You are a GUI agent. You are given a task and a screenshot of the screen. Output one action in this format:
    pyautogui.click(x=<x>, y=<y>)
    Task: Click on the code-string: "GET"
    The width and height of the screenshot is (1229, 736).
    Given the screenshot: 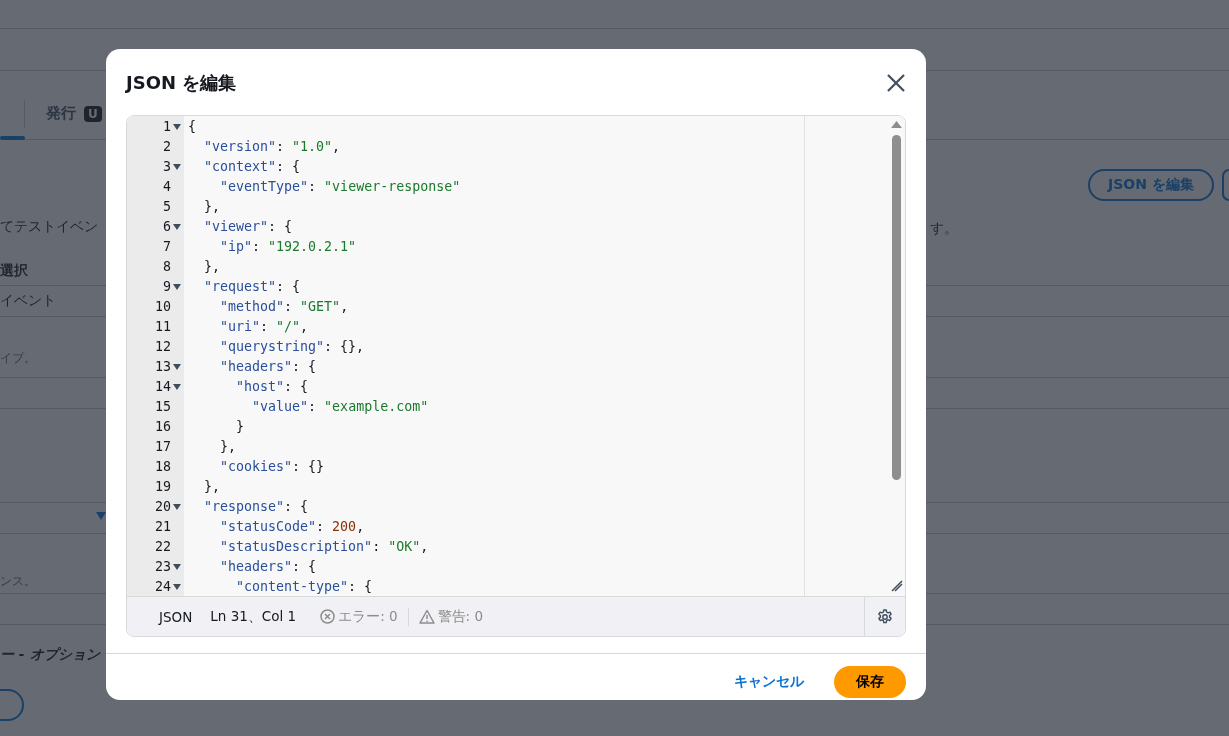 What is the action you would take?
    pyautogui.click(x=320, y=307)
    